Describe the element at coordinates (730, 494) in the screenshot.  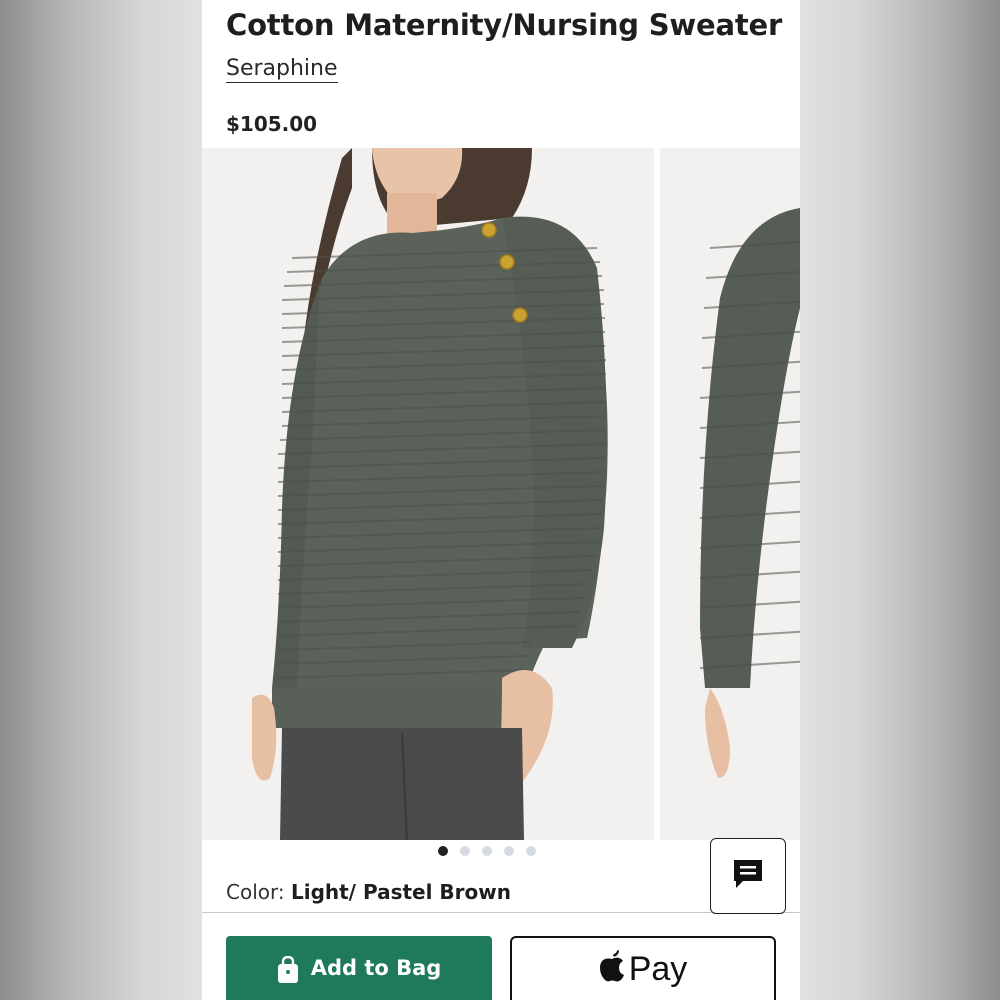
I see `product-image-next` at that location.